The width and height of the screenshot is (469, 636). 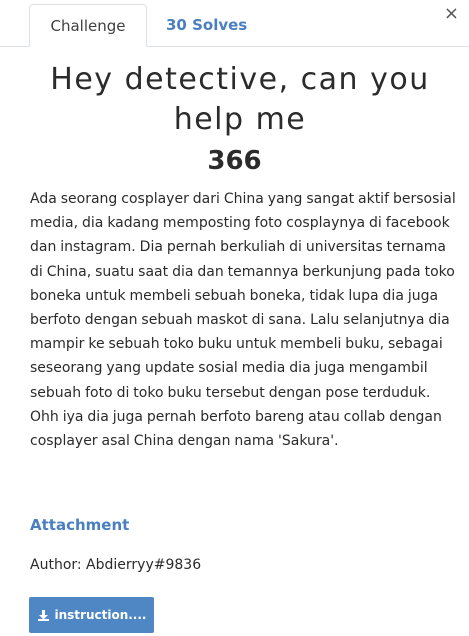 What do you see at coordinates (234, 161) in the screenshot?
I see `challenge-points: 366` at bounding box center [234, 161].